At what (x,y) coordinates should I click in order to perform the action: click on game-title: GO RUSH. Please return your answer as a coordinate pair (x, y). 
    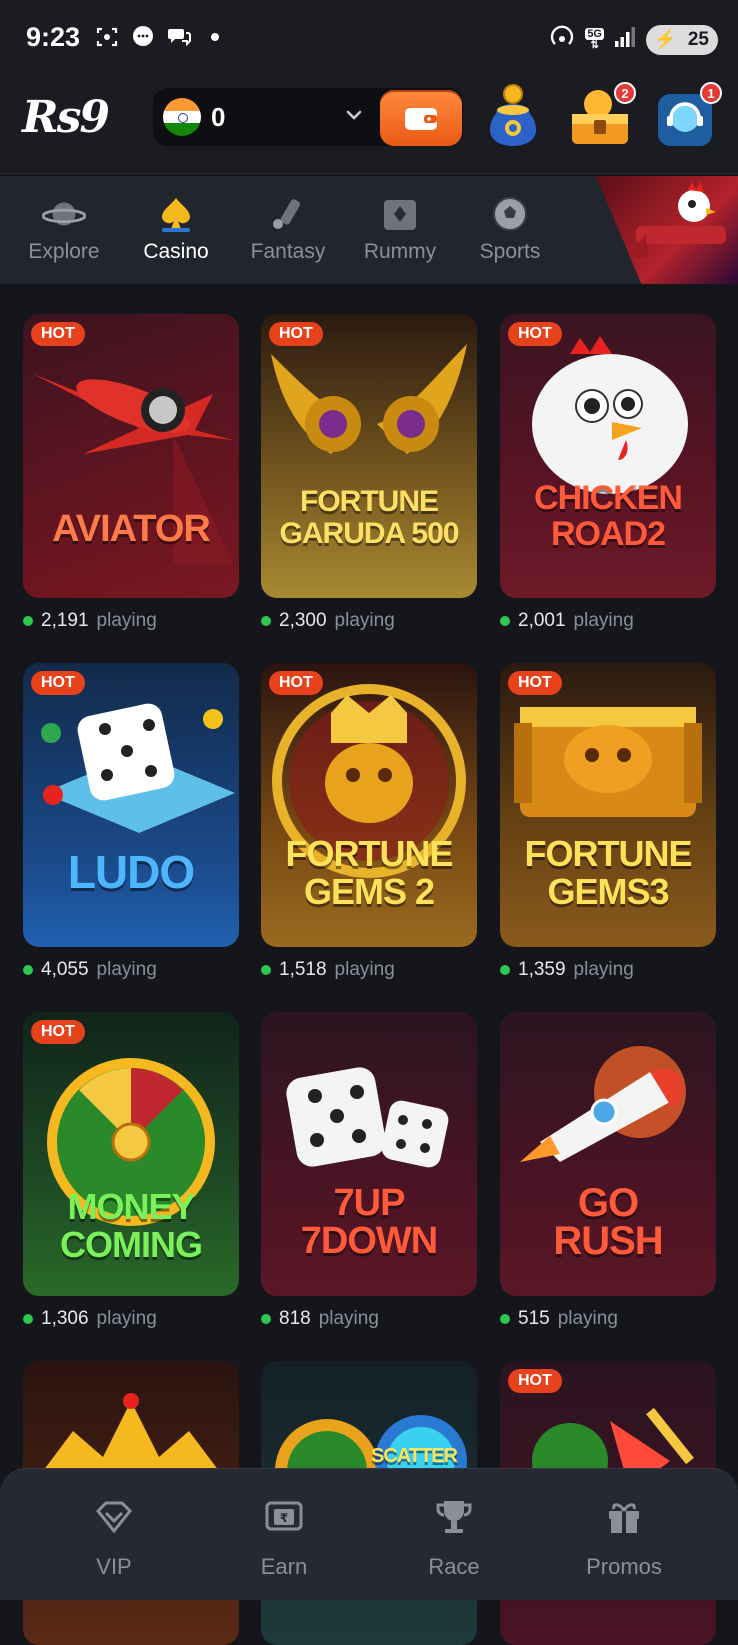
    Looking at the image, I should click on (608, 1222).